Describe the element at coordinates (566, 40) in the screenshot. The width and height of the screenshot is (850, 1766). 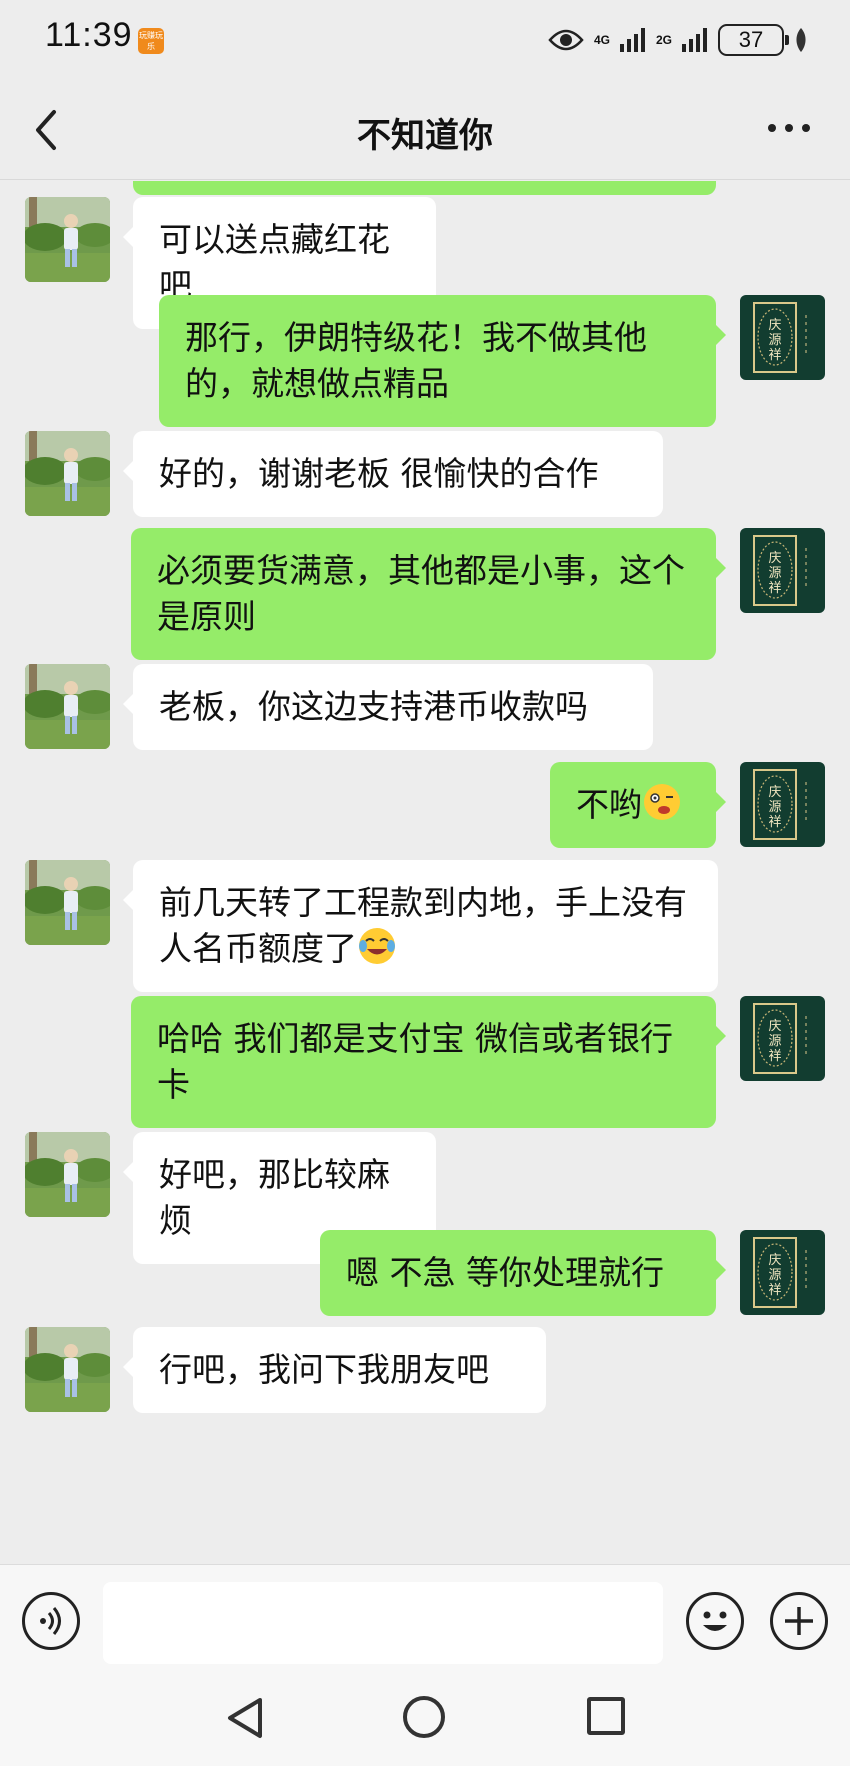
I see `eye-icon` at that location.